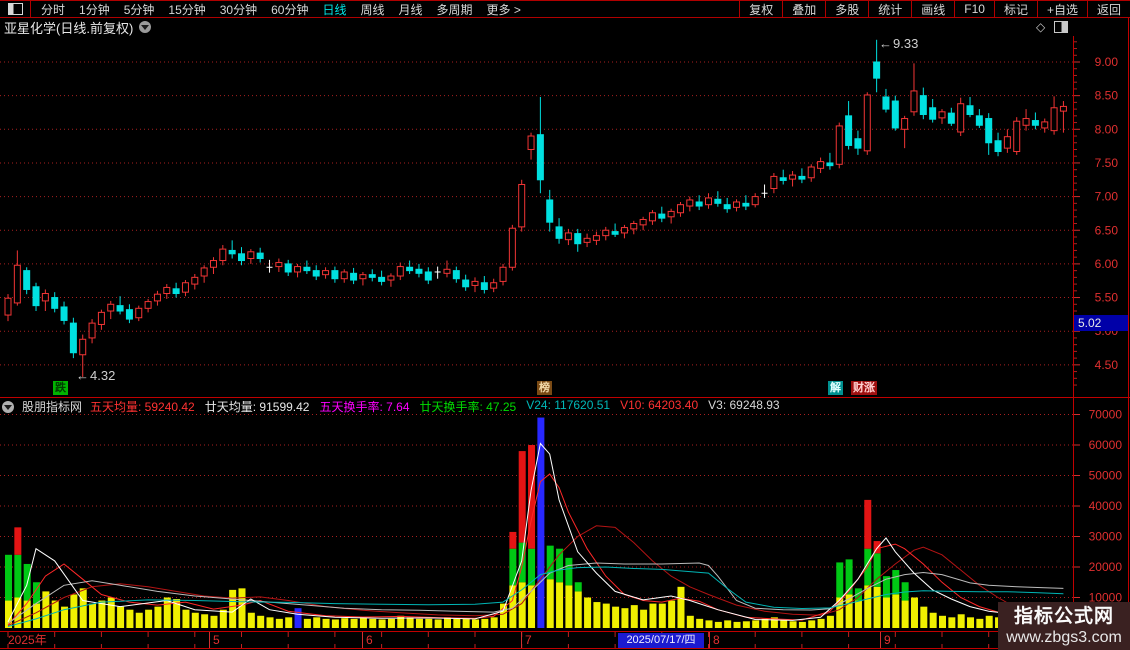 The height and width of the screenshot is (650, 1130). Describe the element at coordinates (513, 540) in the screenshot. I see `volume-bar-red` at that location.